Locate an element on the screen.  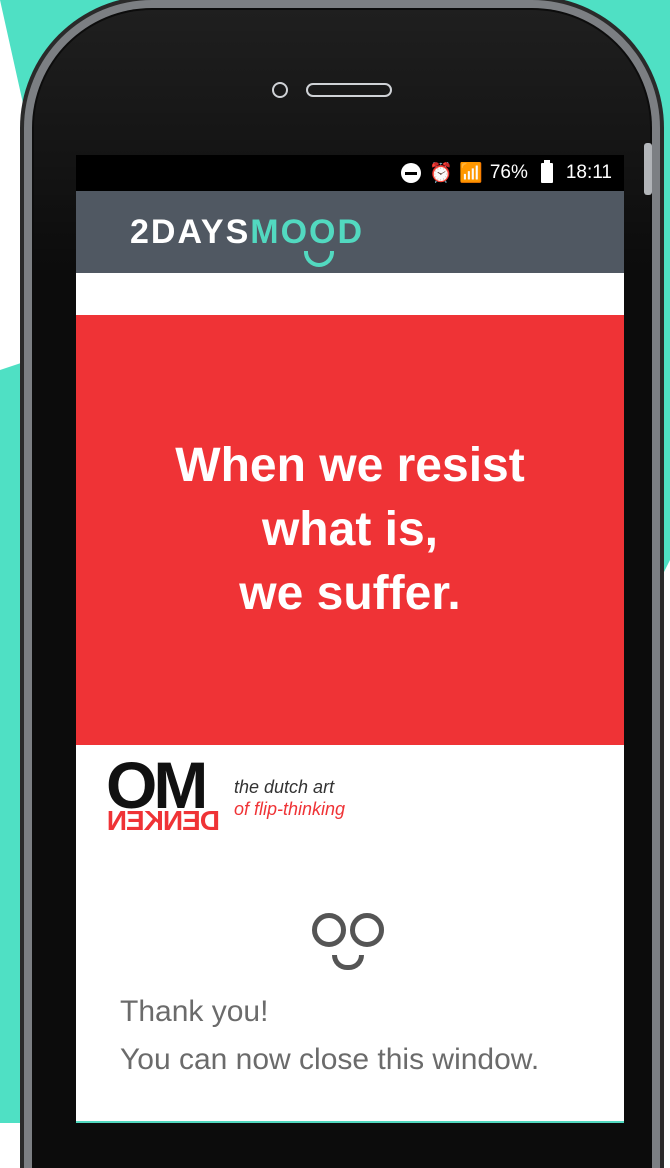
tagline-line1: the dutch art is located at coordinates (284, 787).